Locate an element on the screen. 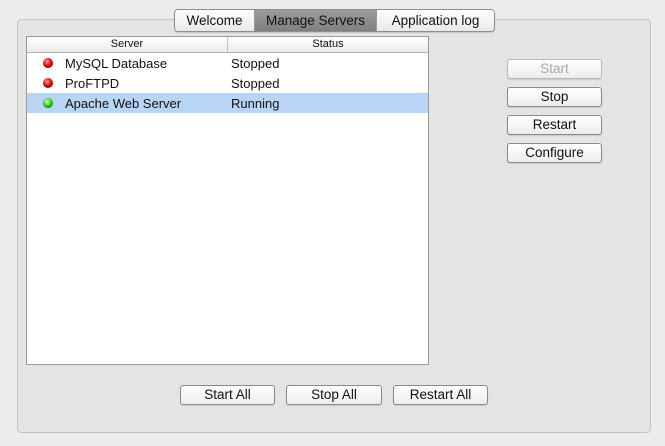 This screenshot has width=665, height=446. table-row: MySQL Database Stopped is located at coordinates (227, 63).